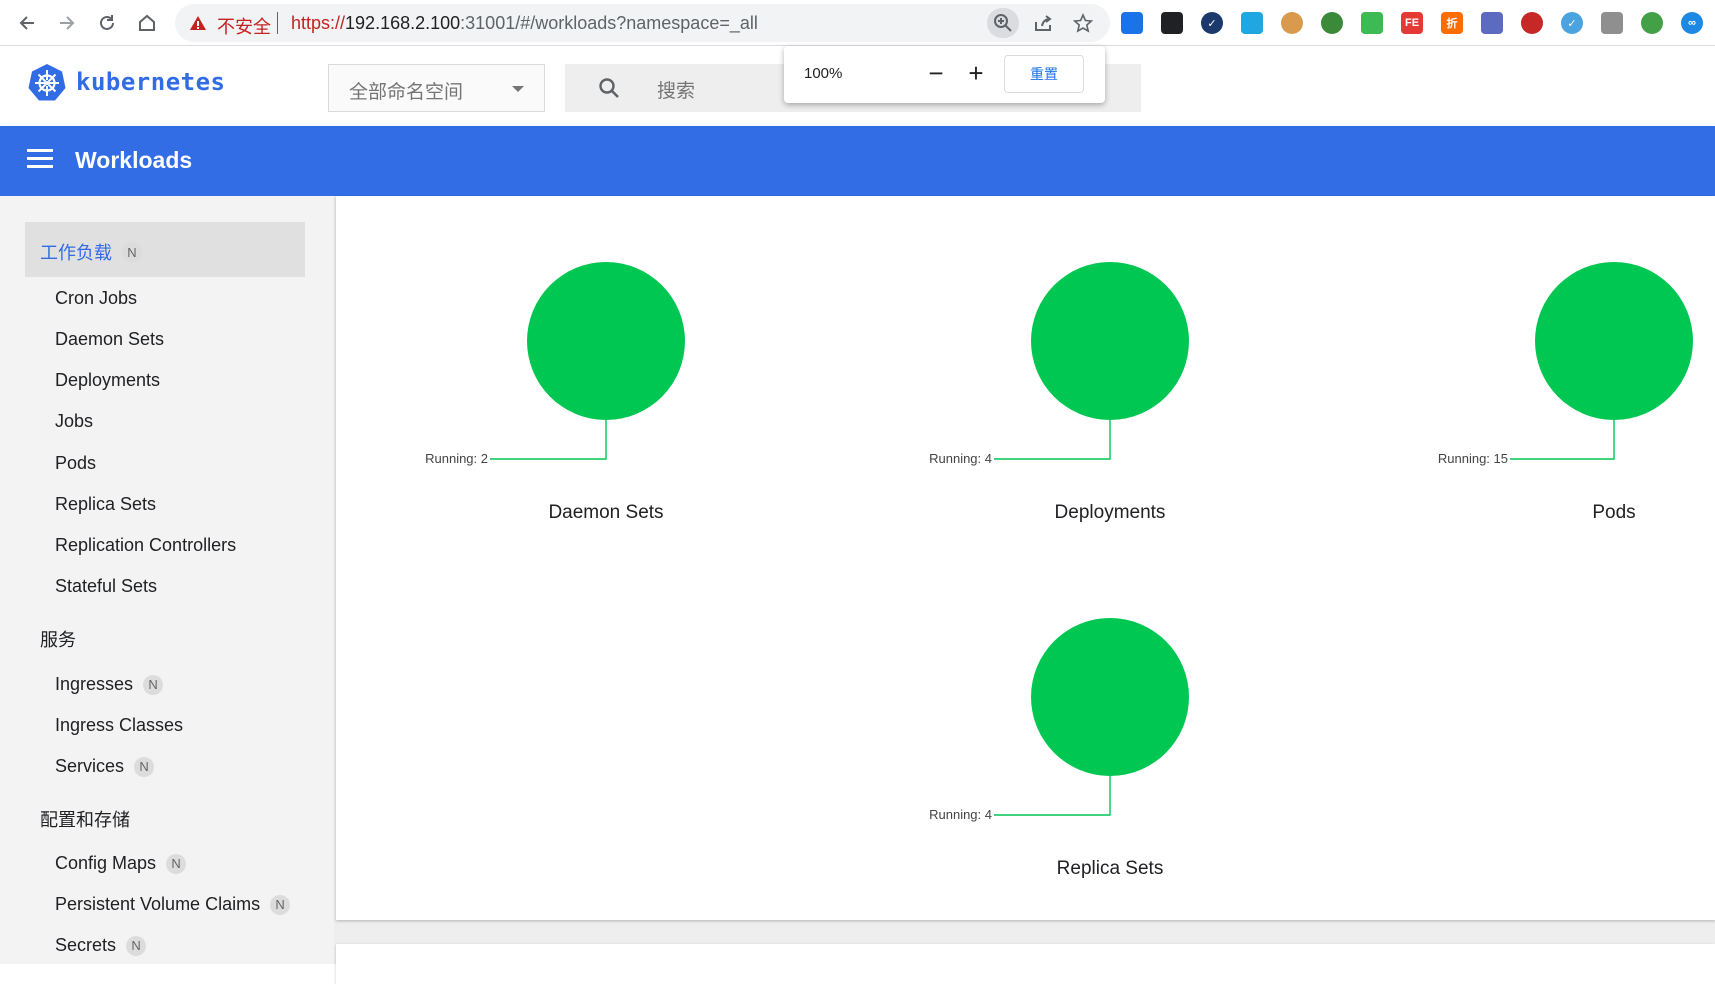  Describe the element at coordinates (1492, 23) in the screenshot. I see `extension-puzzle-icon` at that location.